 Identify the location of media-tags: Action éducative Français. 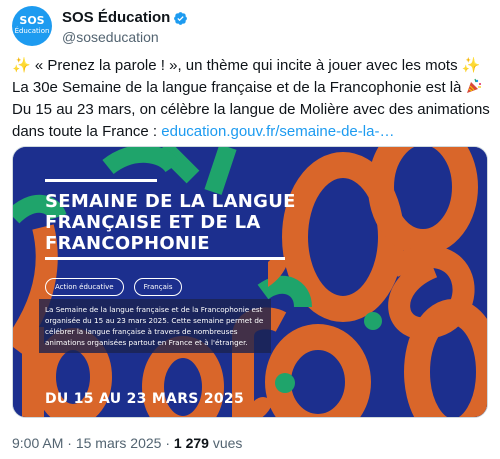
(114, 287).